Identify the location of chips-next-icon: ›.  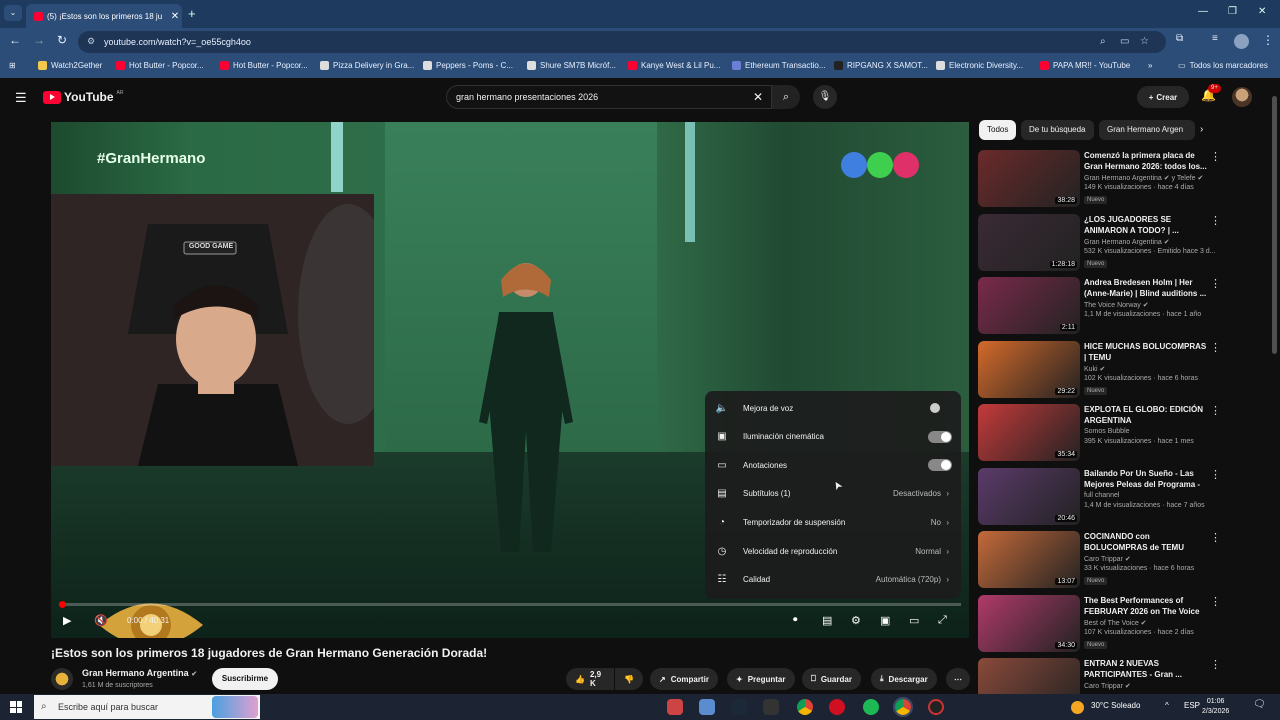
(1201, 129).